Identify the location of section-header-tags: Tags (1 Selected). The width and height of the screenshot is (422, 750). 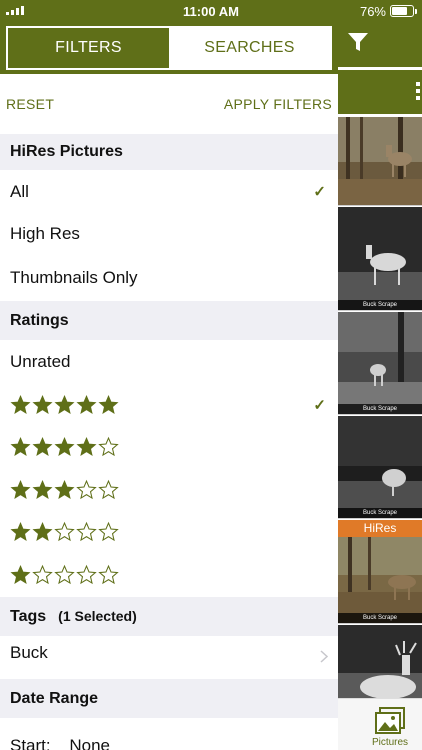
(169, 616).